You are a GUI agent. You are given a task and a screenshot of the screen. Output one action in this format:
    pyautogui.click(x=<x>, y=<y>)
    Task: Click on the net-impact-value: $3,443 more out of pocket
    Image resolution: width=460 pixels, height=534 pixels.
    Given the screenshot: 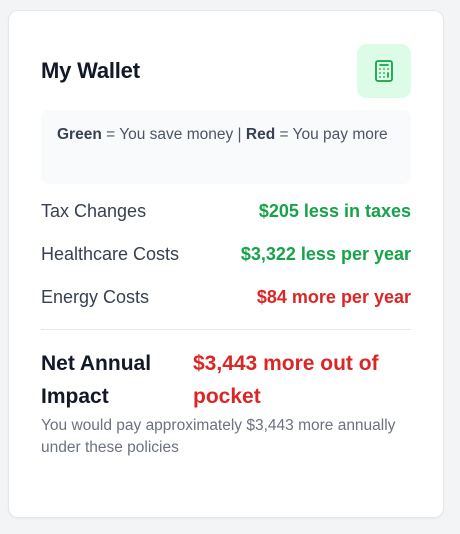 What is the action you would take?
    pyautogui.click(x=286, y=380)
    